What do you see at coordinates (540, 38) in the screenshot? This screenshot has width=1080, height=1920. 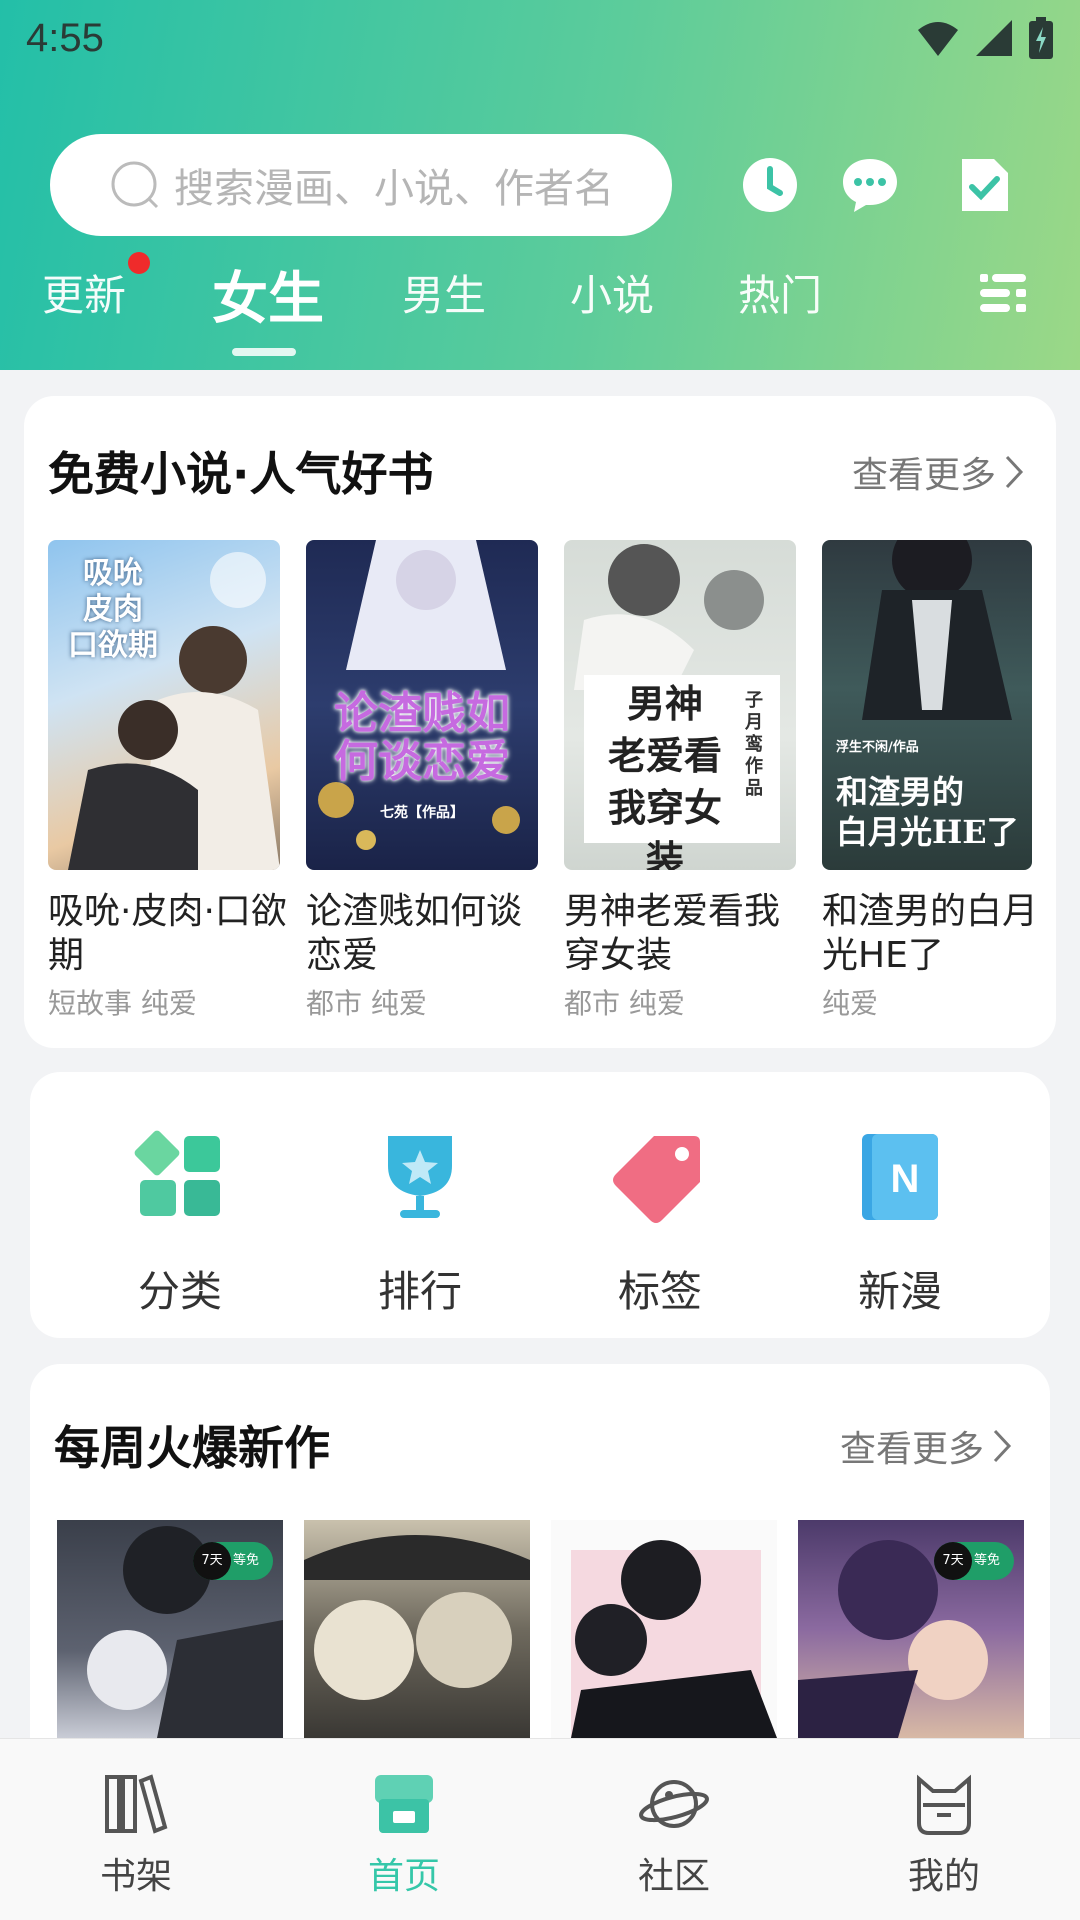 I see `status-bar: 4:55` at bounding box center [540, 38].